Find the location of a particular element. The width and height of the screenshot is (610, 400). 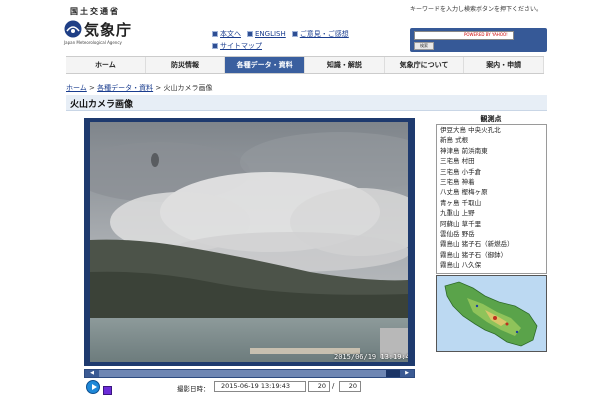

nav-about: 気象庁について is located at coordinates (425, 65).